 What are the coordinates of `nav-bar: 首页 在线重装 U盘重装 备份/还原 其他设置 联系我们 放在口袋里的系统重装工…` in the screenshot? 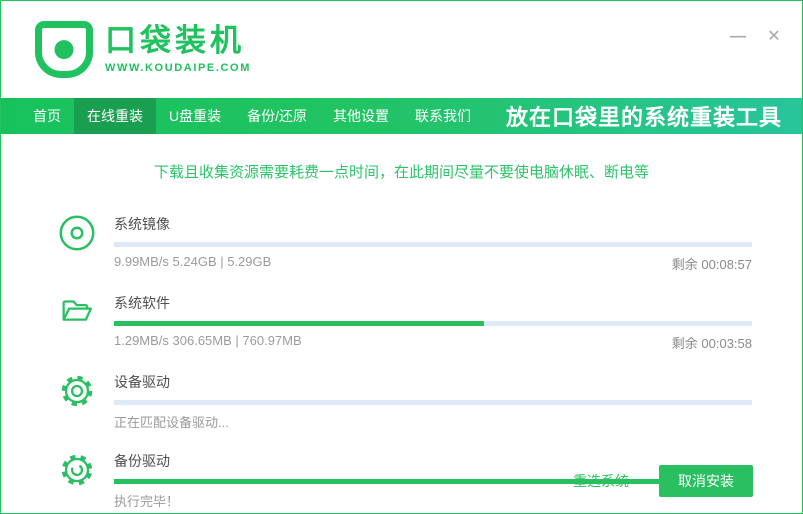 It's located at (401, 116).